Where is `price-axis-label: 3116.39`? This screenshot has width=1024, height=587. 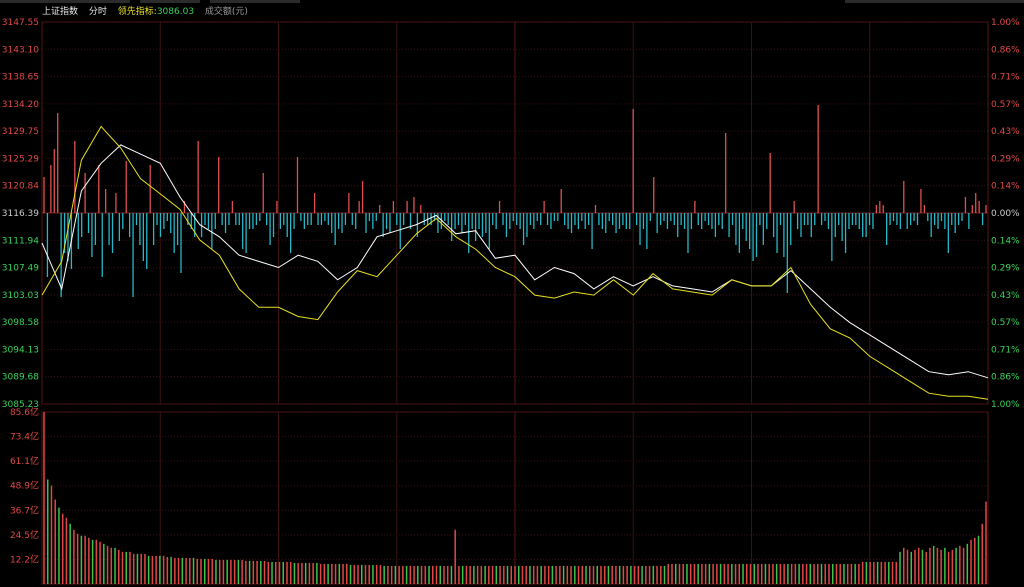
price-axis-label: 3116.39 is located at coordinates (20, 214).